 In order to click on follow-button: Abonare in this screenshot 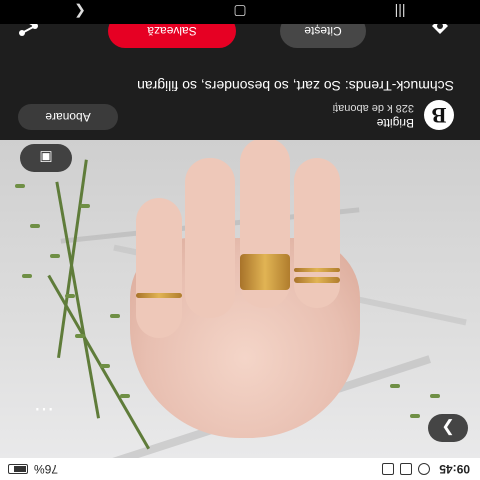, I will do `click(68, 117)`.